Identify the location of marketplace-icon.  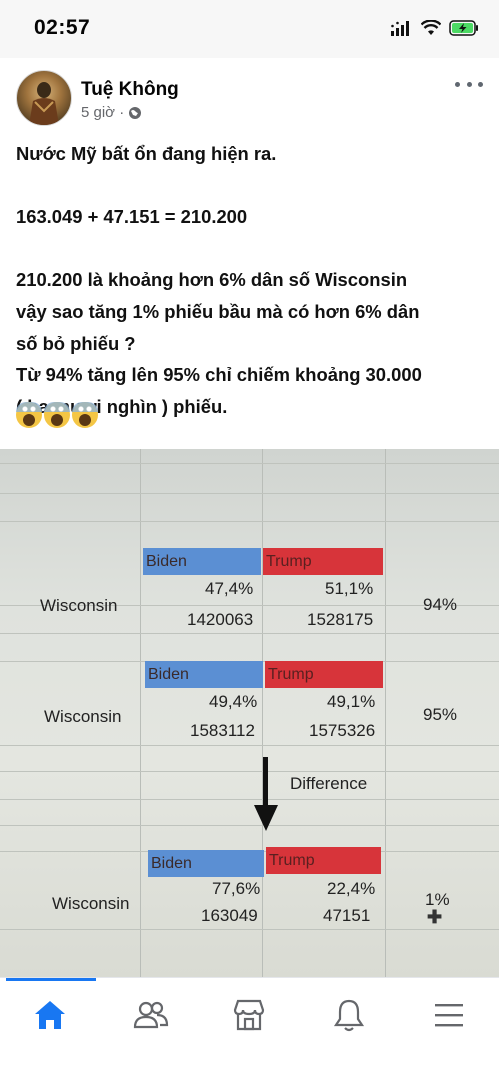
(249, 1015).